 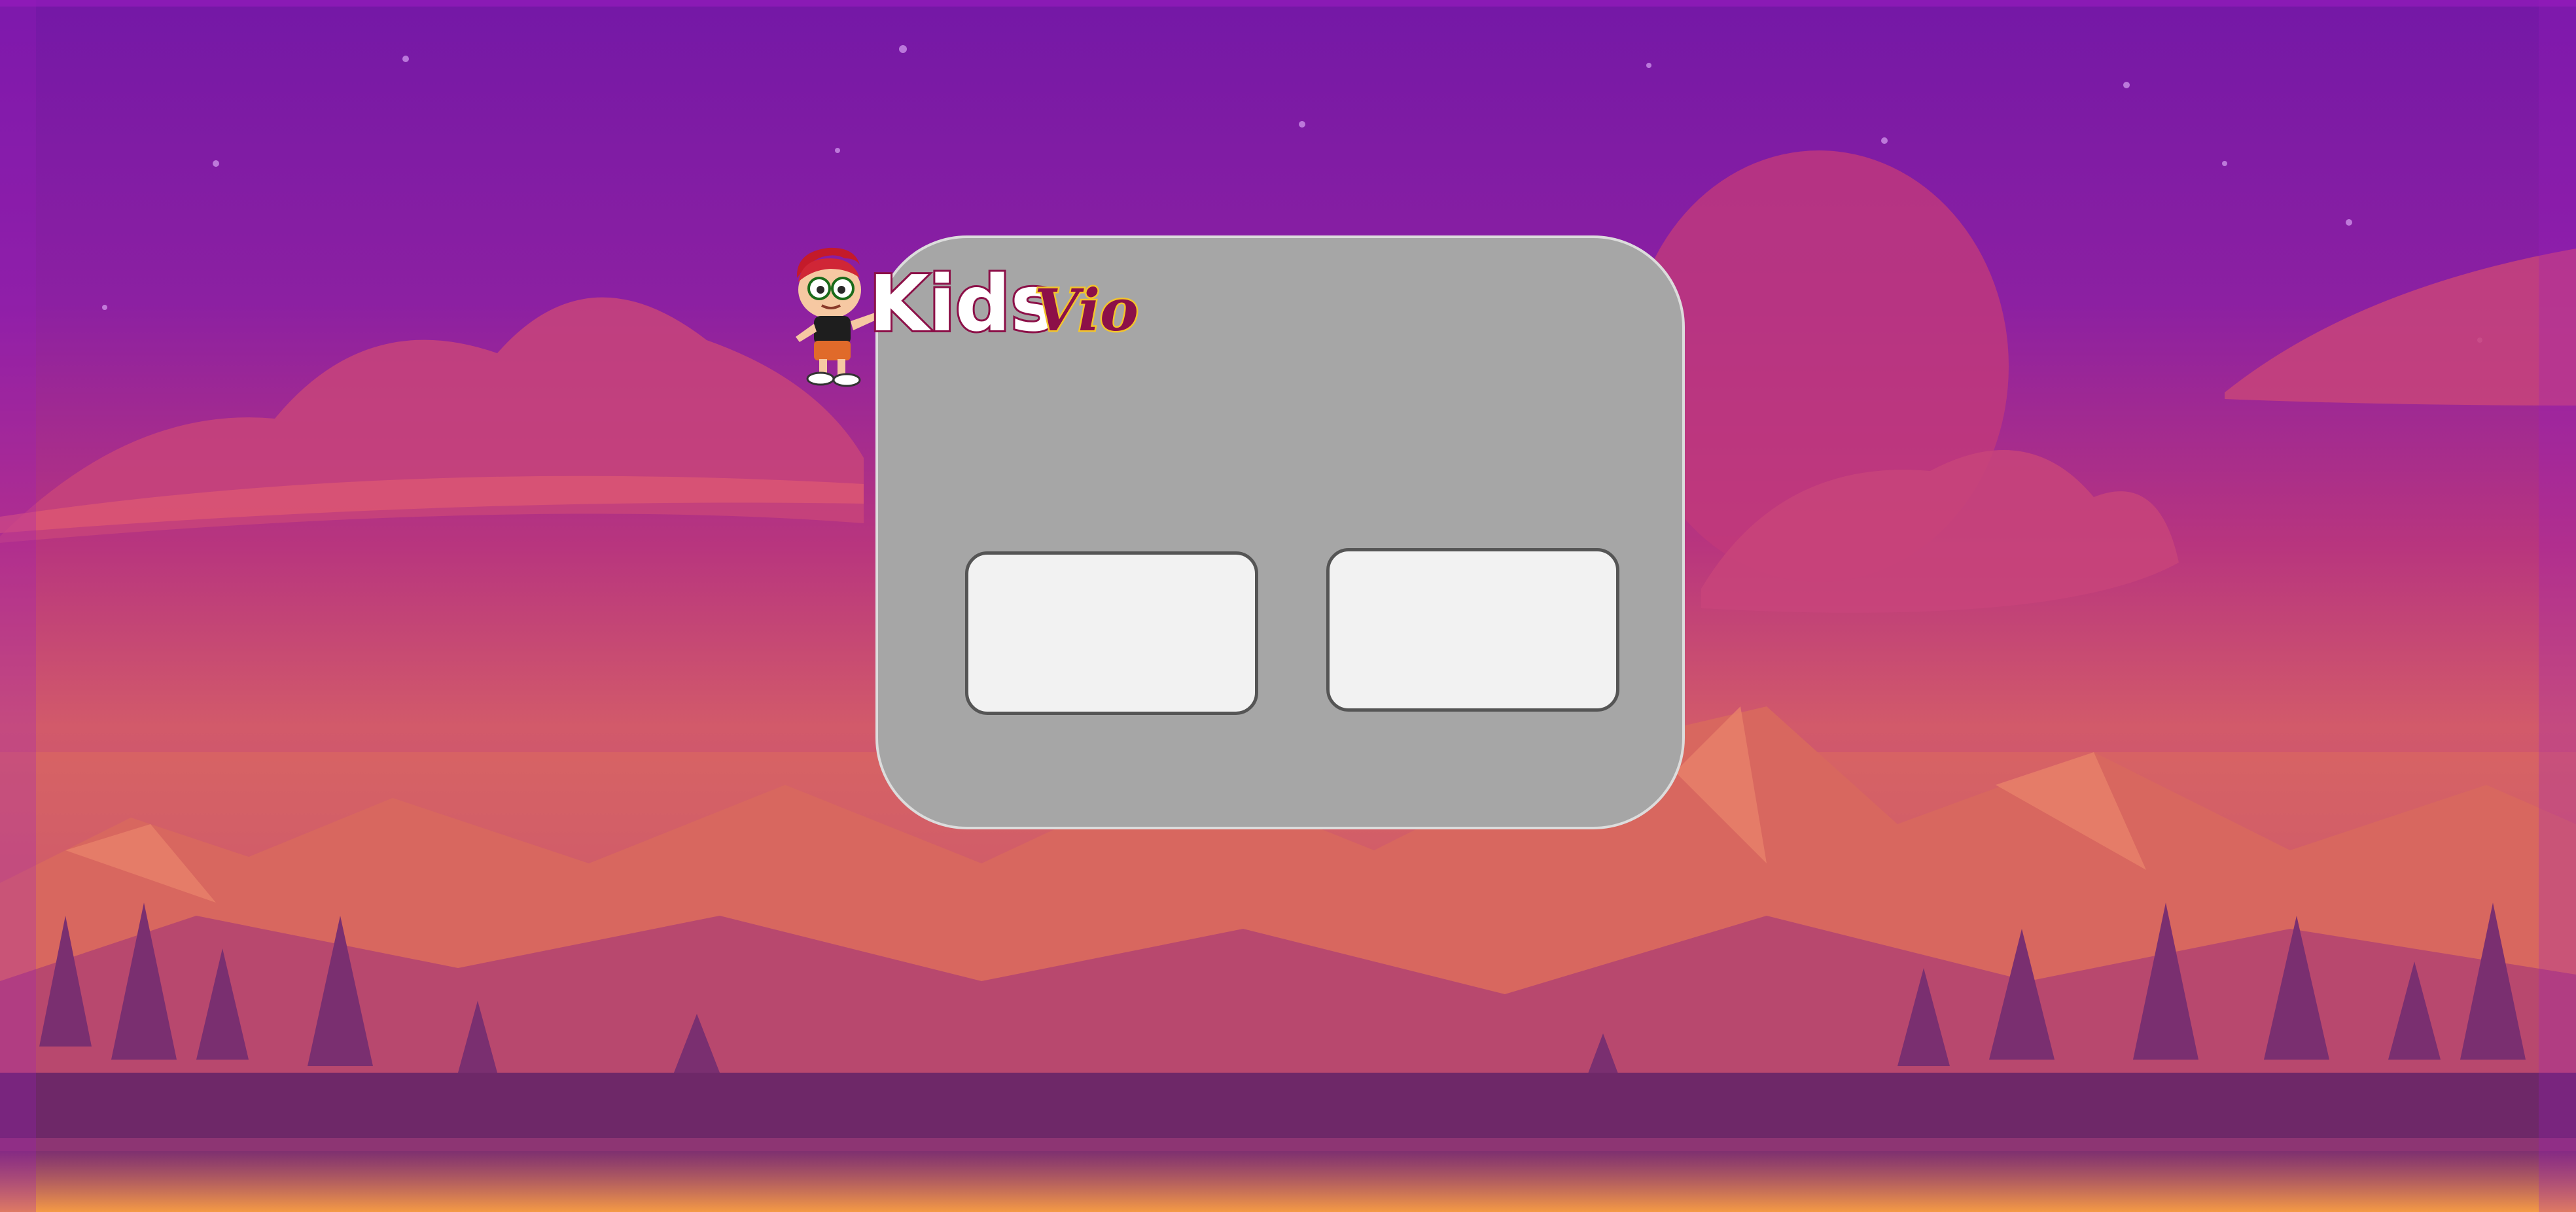 I want to click on logo-kids-text: Kids, so click(x=963, y=304).